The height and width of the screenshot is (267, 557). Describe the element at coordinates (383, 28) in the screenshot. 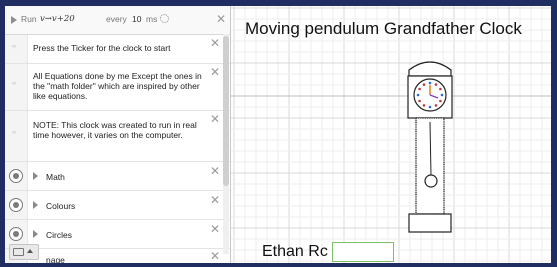

I see `graph-title: Moving pendulum Grandfather Clock` at that location.